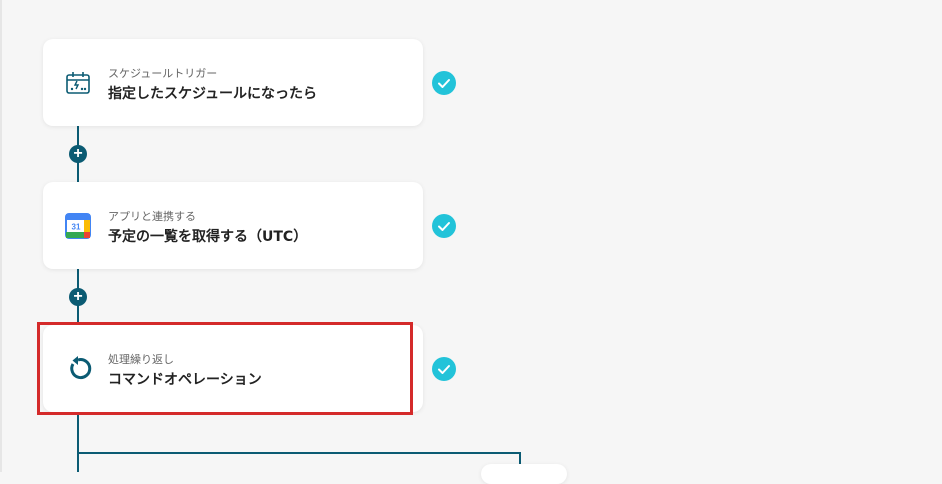 Image resolution: width=942 pixels, height=484 pixels. What do you see at coordinates (141, 359) in the screenshot?
I see `step-type-label: 処理繰り返し` at bounding box center [141, 359].